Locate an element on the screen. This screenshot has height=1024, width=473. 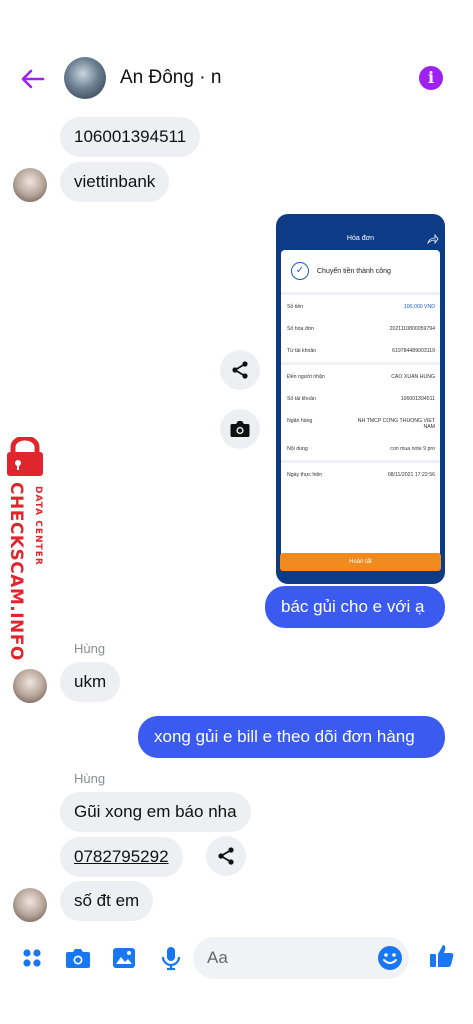
back-arrow-icon is located at coordinates (33, 79).